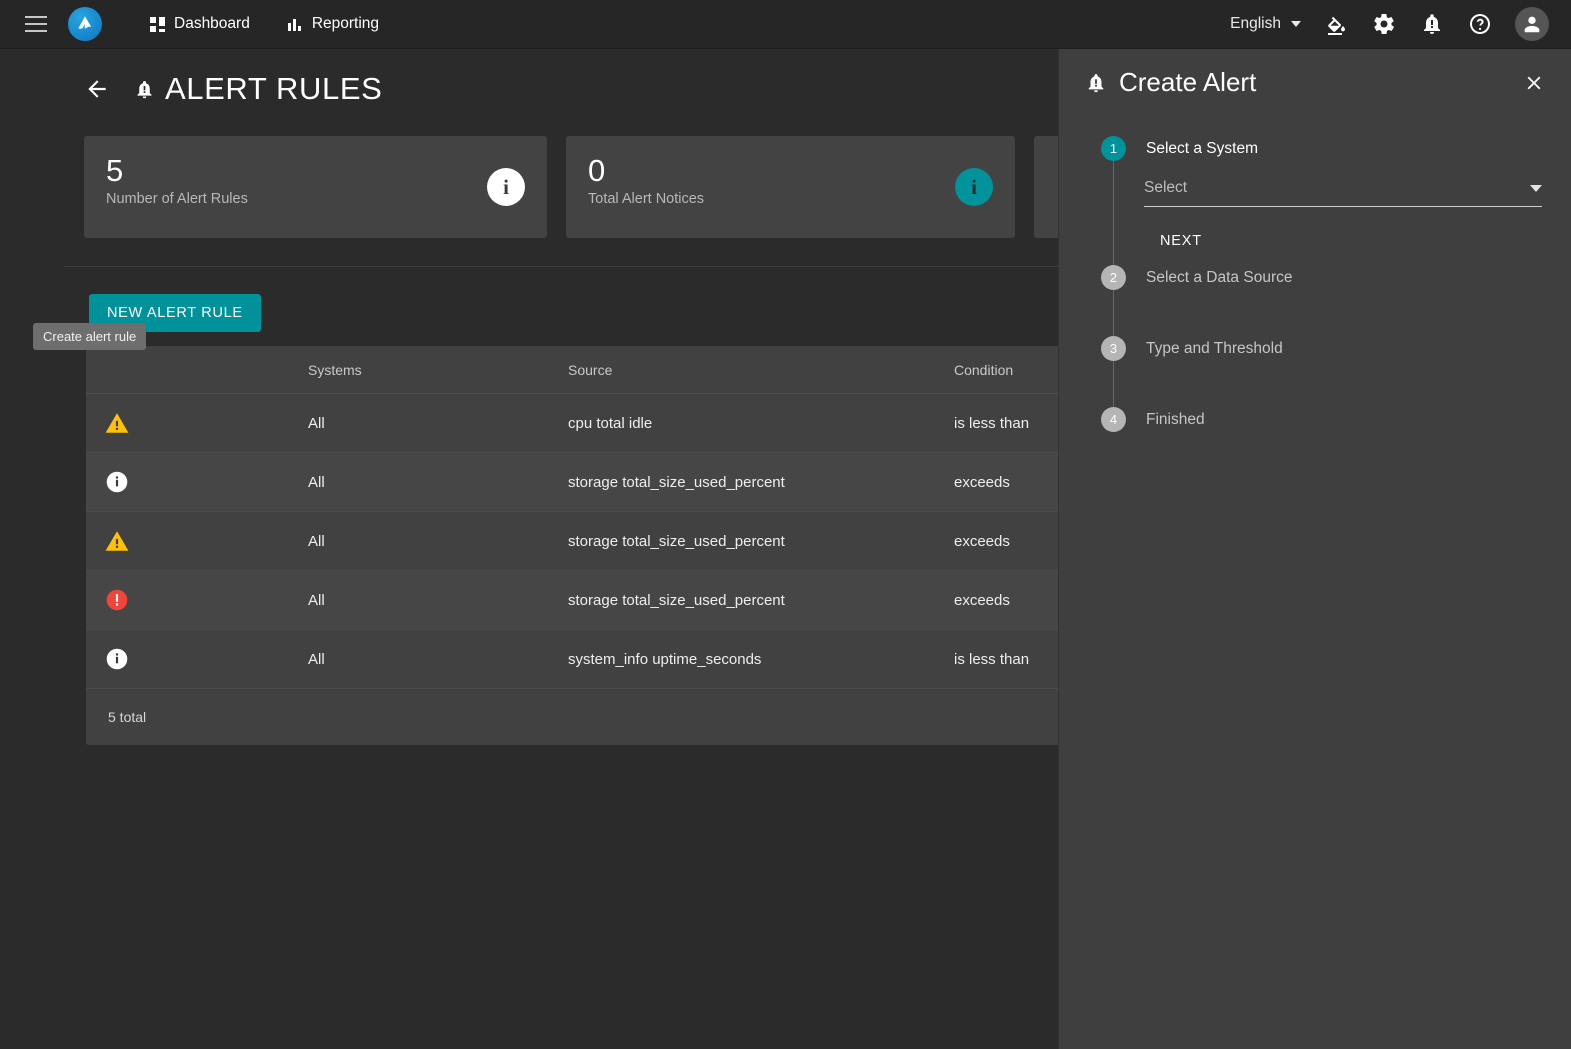 The width and height of the screenshot is (1571, 1049). What do you see at coordinates (1336, 24) in the screenshot?
I see `format-color-fill-icon` at bounding box center [1336, 24].